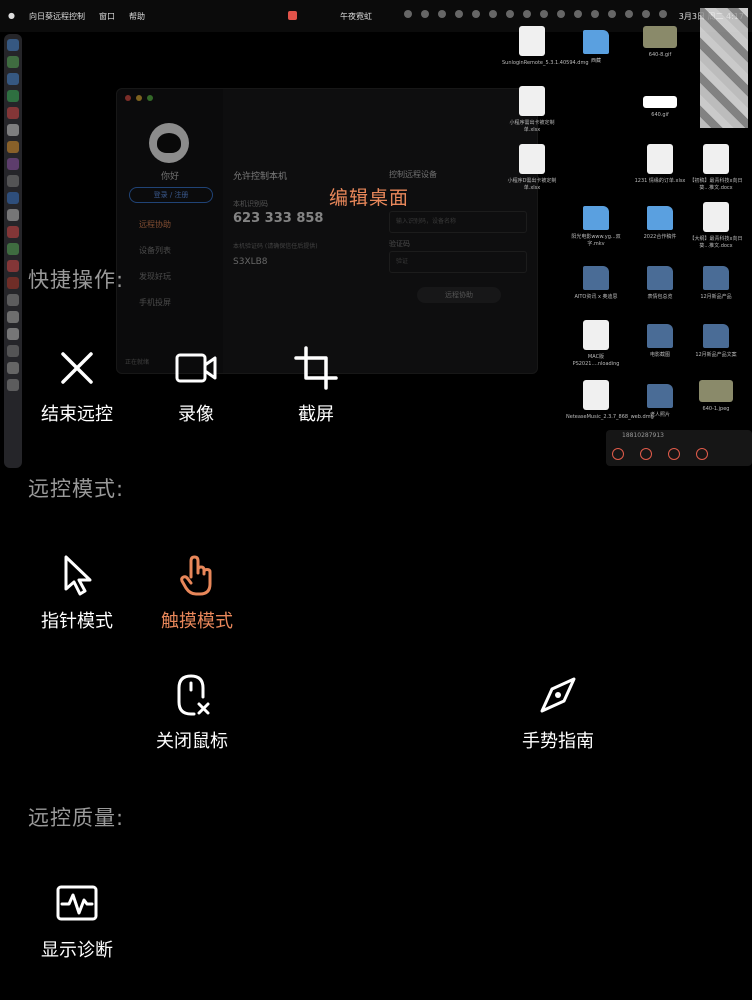  What do you see at coordinates (596, 360) in the screenshot?
I see `desktop-file-label: MAC版PS2021....nloading` at bounding box center [596, 360].